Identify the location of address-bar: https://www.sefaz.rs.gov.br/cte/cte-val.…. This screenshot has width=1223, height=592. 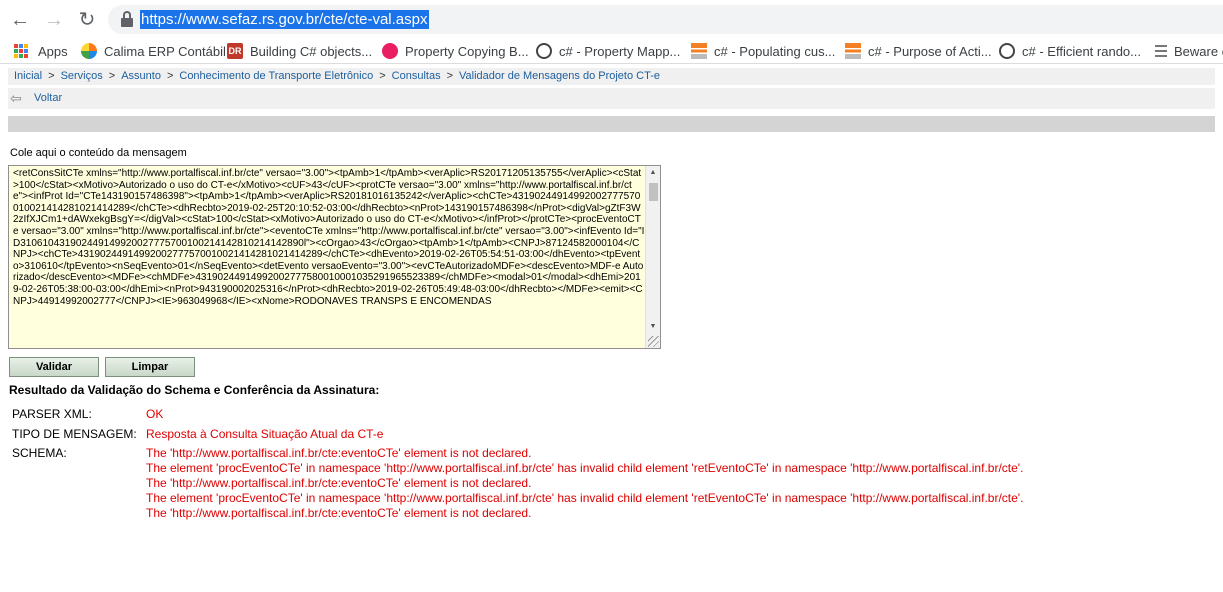
(665, 19).